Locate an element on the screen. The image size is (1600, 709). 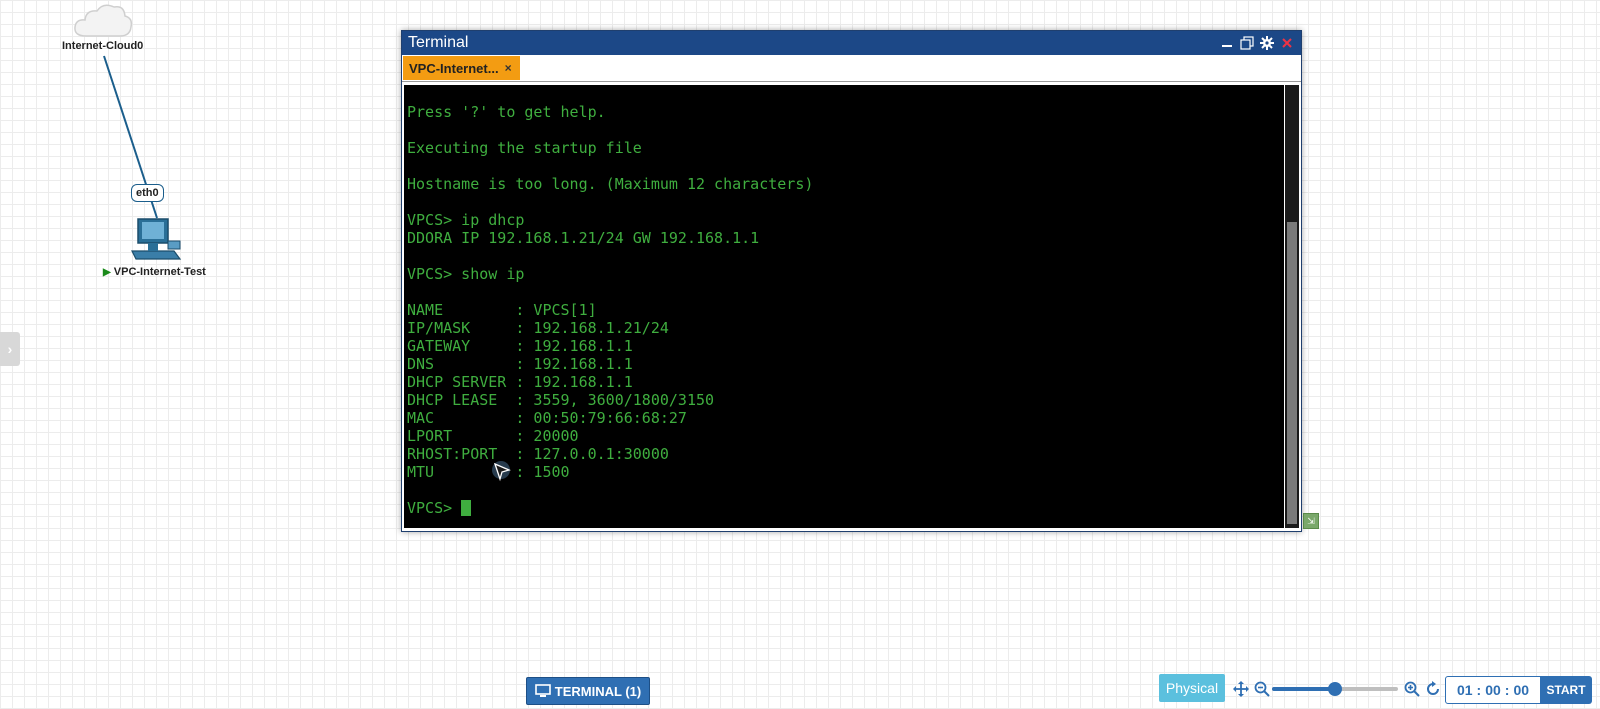
terminal-prompt: VPCS> is located at coordinates (434, 508).